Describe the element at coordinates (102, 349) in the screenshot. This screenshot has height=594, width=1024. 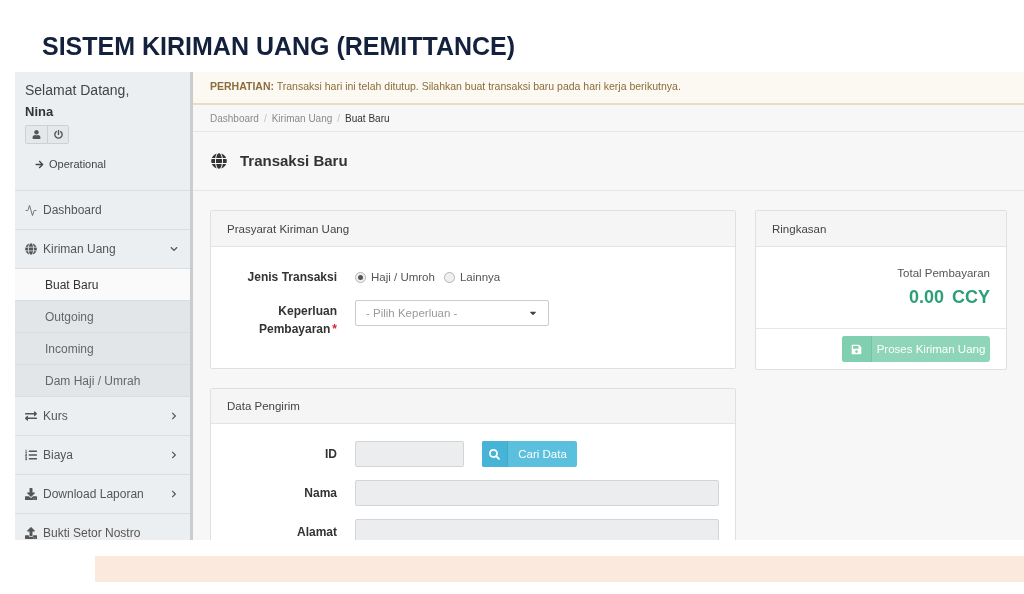
I see `submenu-item: Incoming` at that location.